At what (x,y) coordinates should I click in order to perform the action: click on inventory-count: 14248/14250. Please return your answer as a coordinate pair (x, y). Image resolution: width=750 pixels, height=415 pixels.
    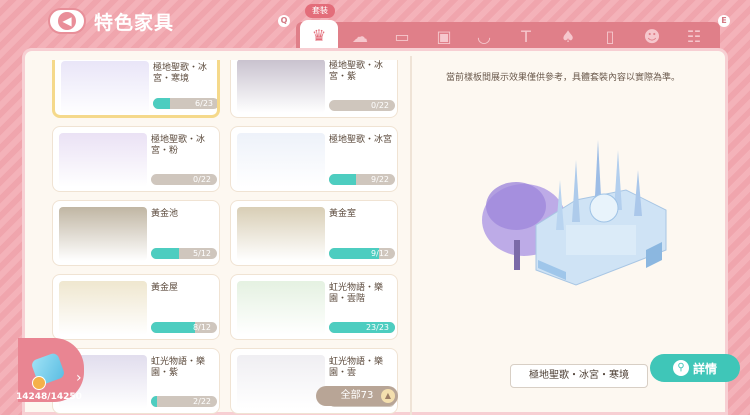
    Looking at the image, I should click on (49, 397).